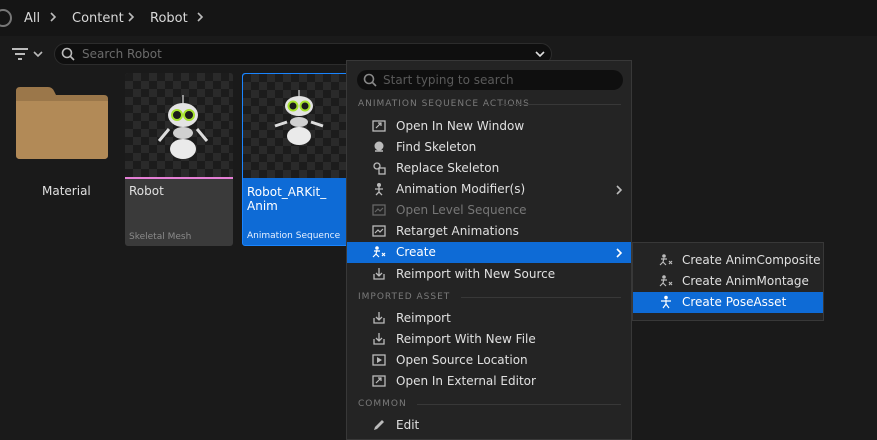 This screenshot has width=877, height=440. What do you see at coordinates (734, 302) in the screenshot?
I see `submenu-item-label: Create PoseAsset` at bounding box center [734, 302].